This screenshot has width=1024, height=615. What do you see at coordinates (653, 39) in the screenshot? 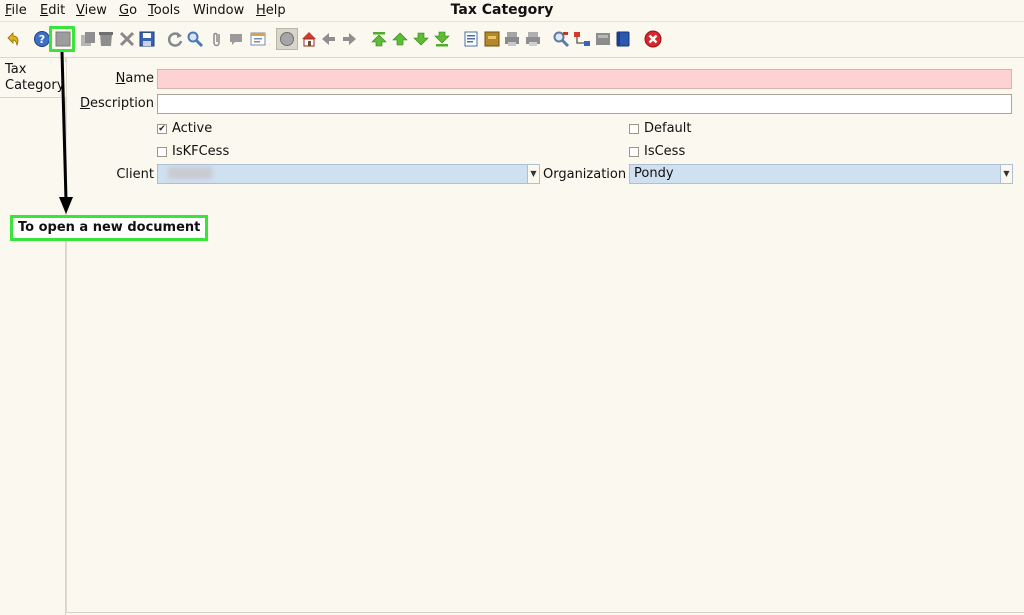
I see `exit-icon` at bounding box center [653, 39].